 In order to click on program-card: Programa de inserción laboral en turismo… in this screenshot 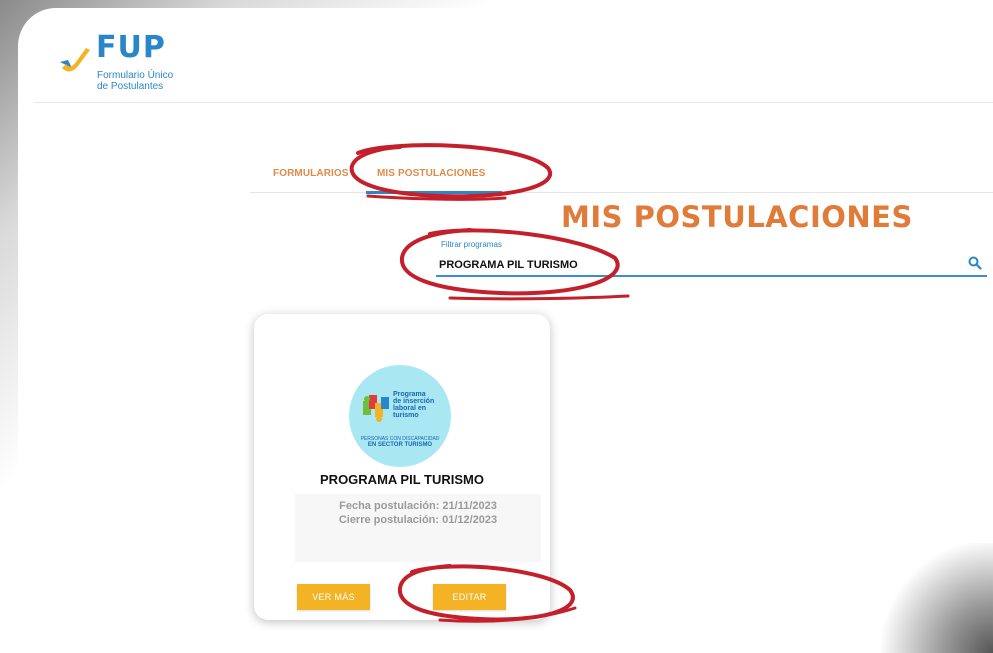, I will do `click(402, 467)`.